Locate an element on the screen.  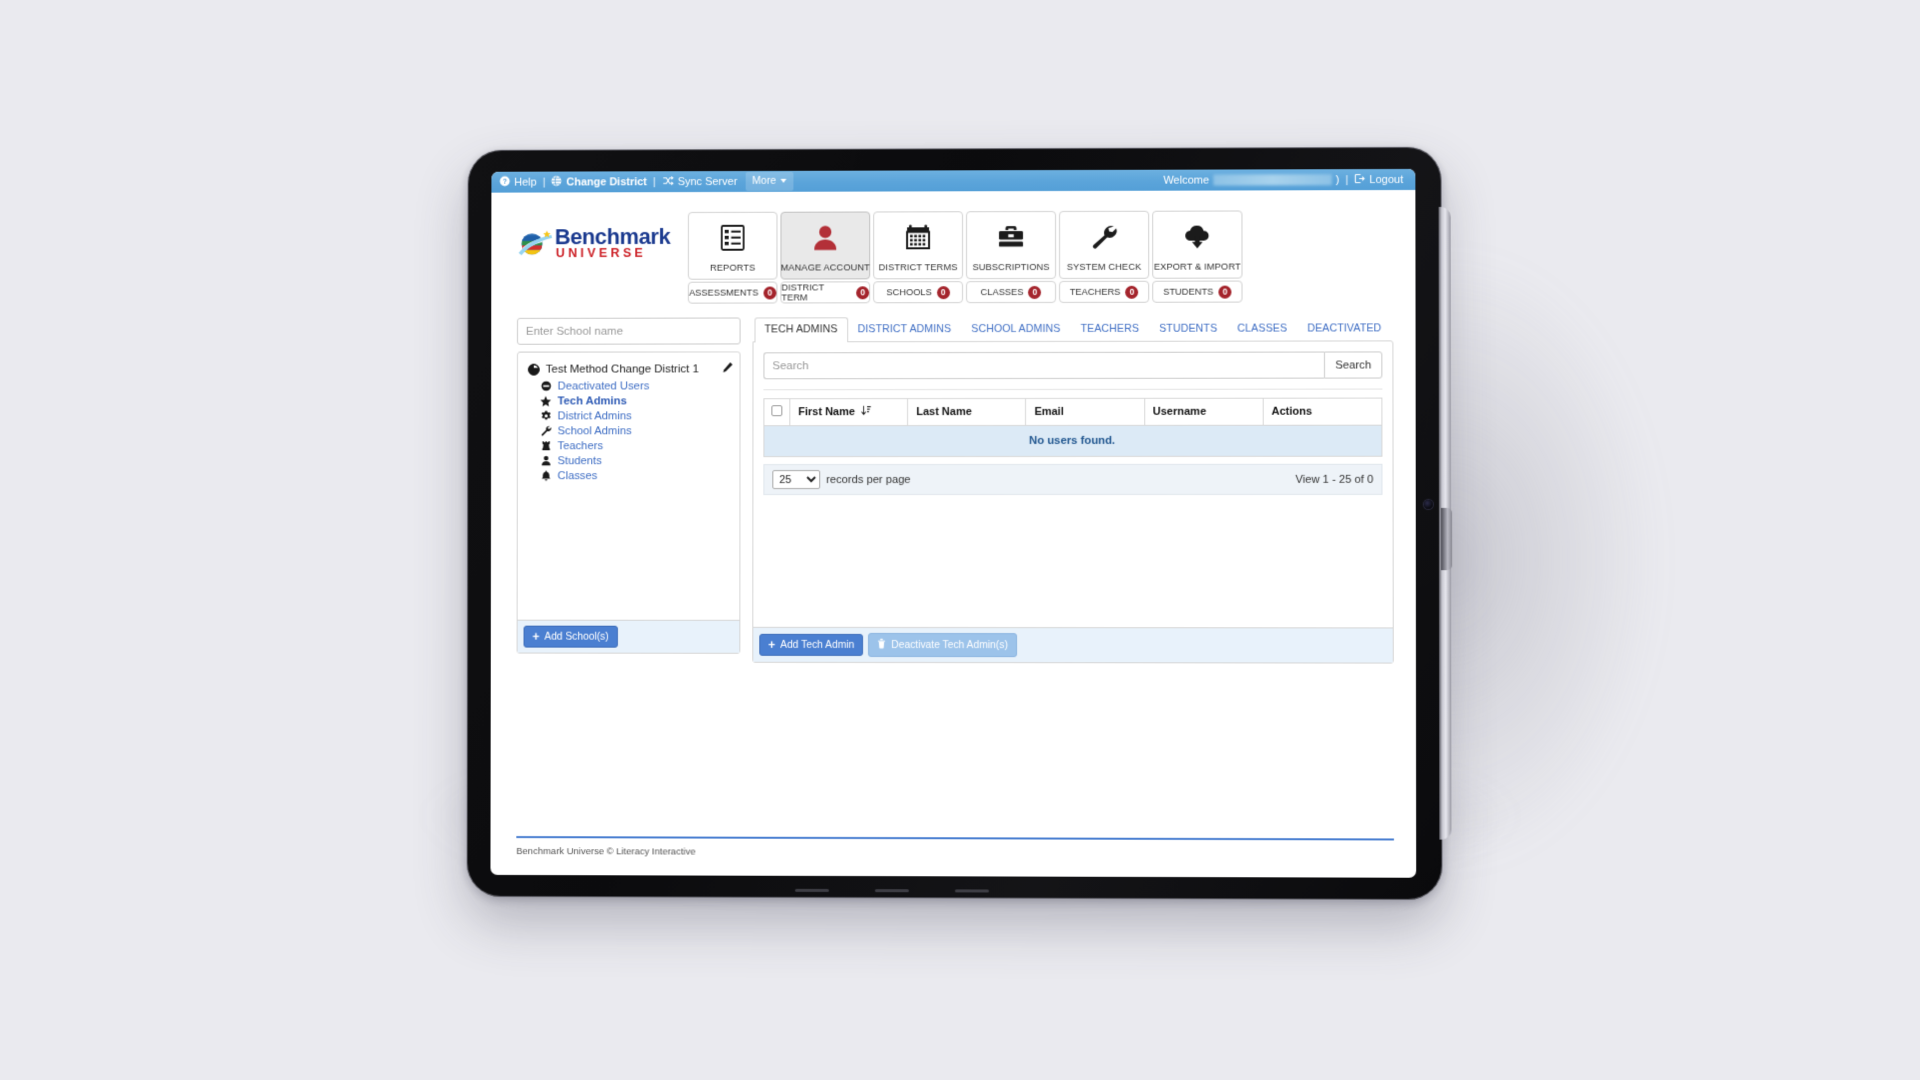
tree-item-deactivated-users: Deactivated Users is located at coordinates (630, 385).